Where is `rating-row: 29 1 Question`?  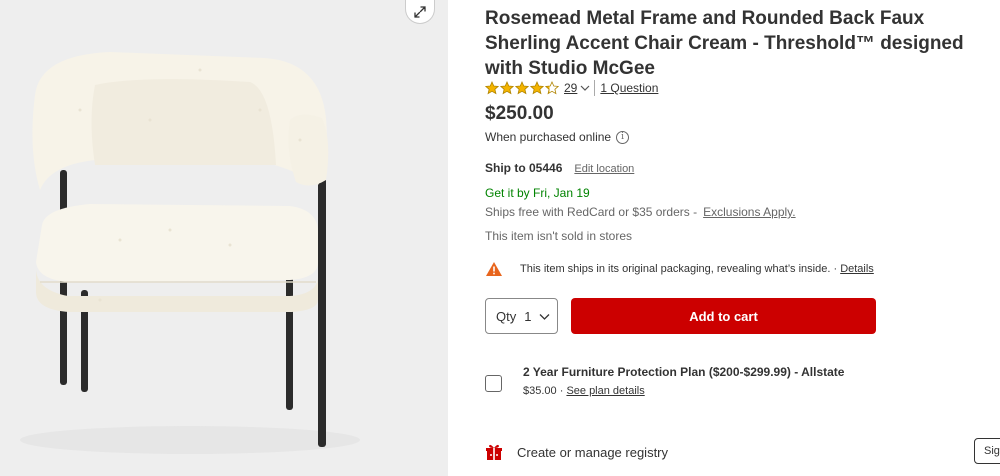
rating-row: 29 1 Question is located at coordinates (571, 88).